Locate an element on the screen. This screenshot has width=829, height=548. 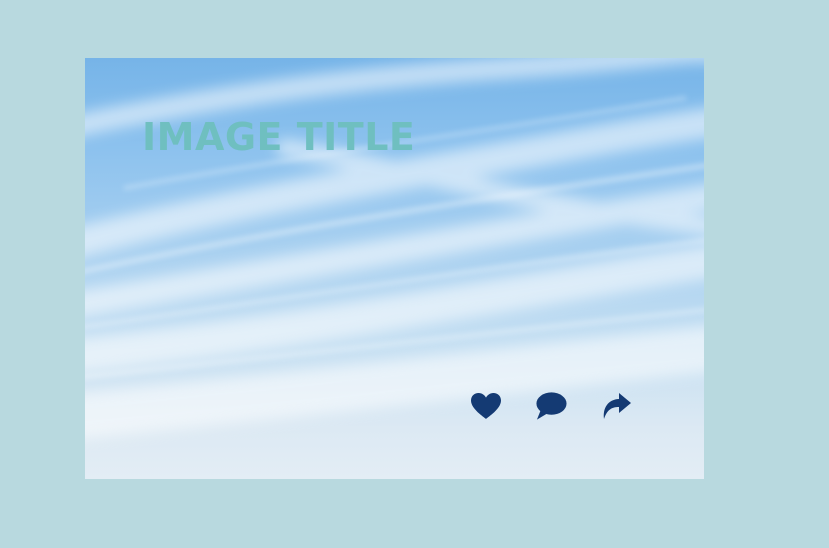
action-bar is located at coordinates (551, 406).